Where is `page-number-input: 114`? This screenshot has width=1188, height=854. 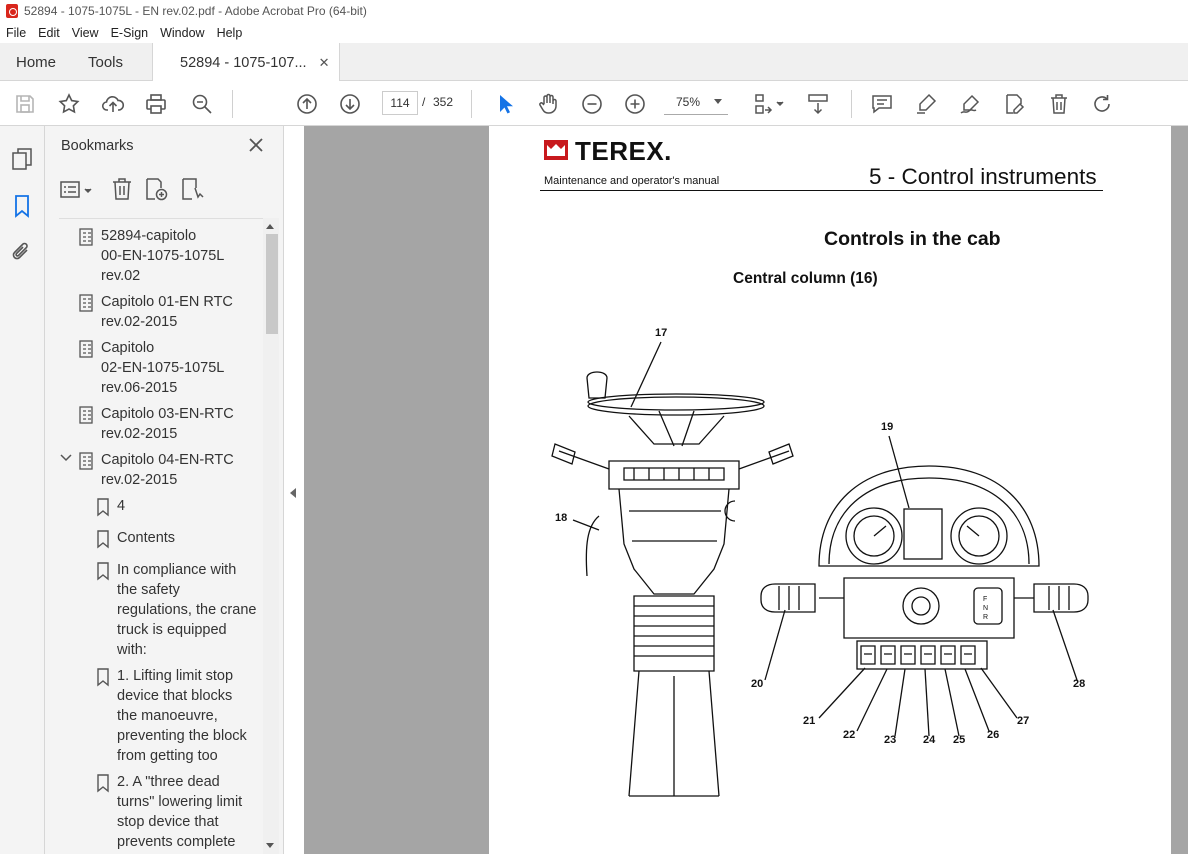 page-number-input: 114 is located at coordinates (400, 103).